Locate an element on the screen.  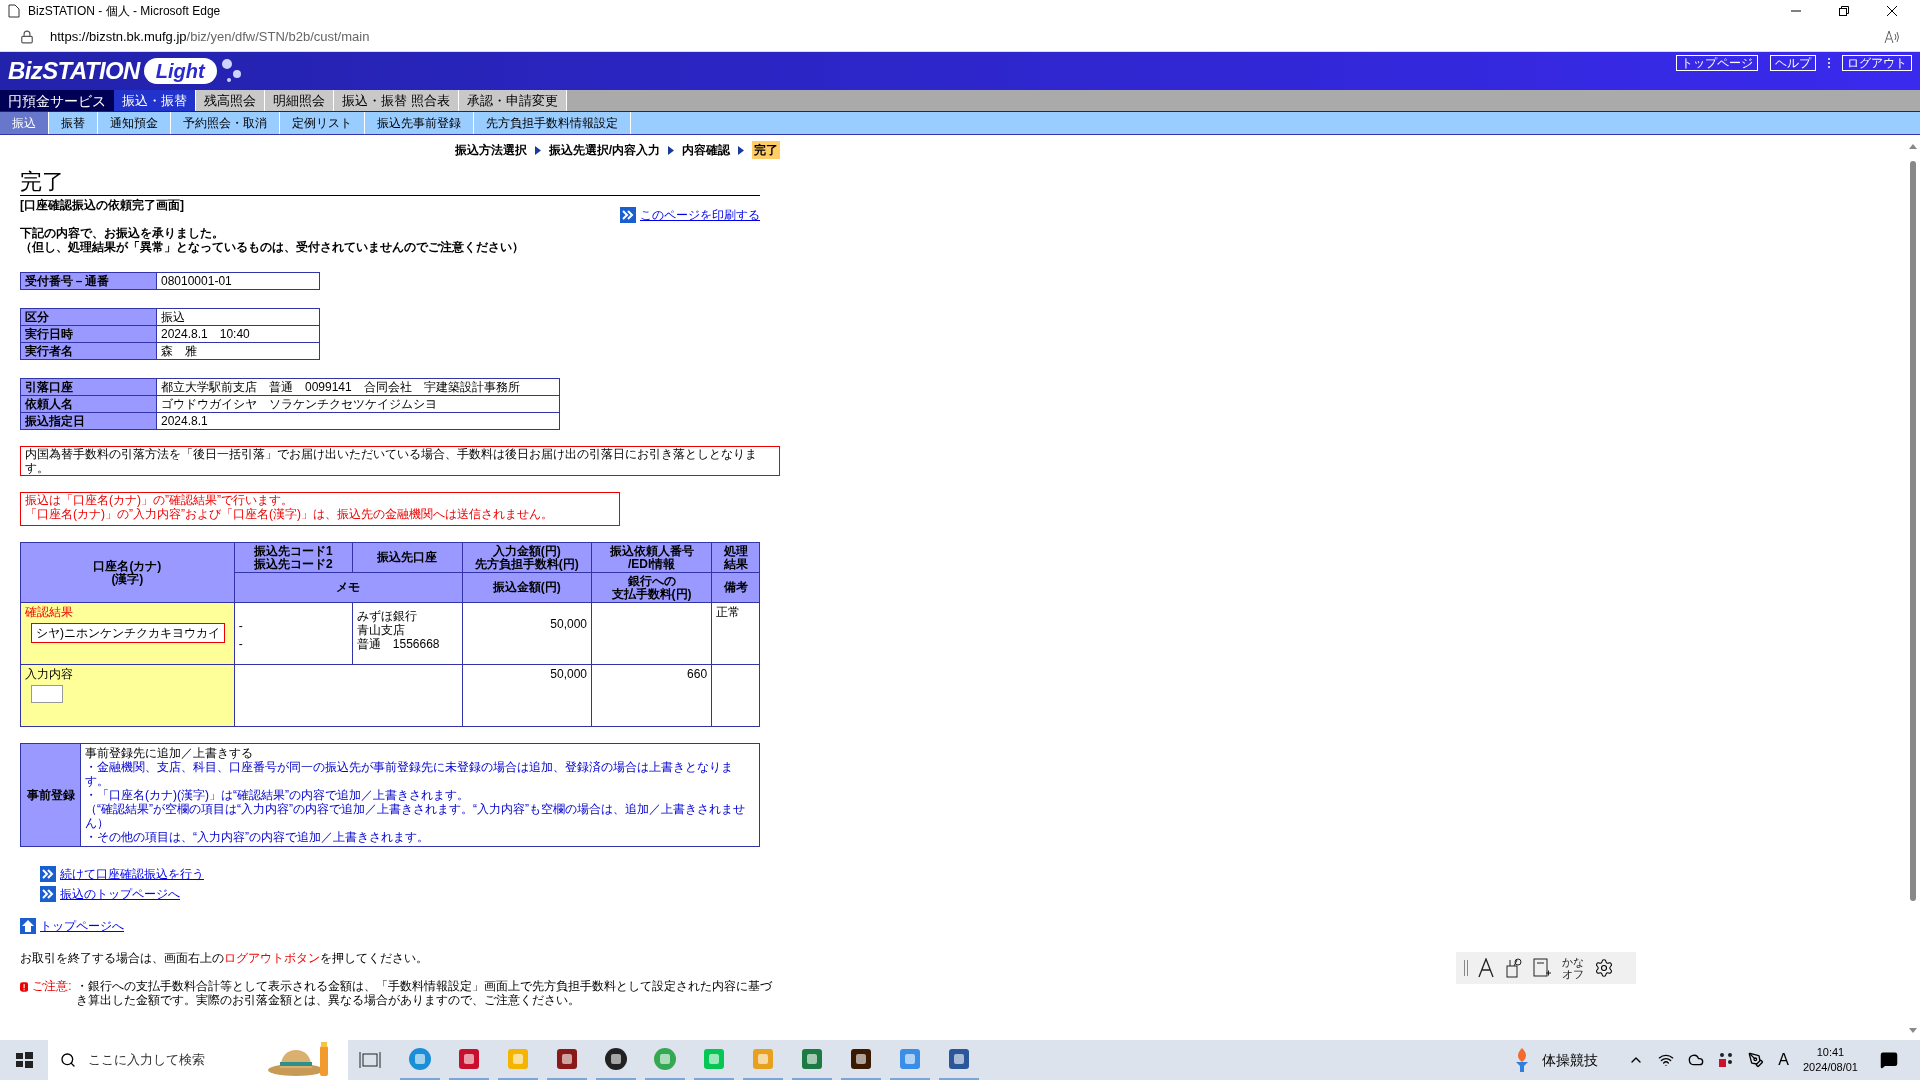
lock-icon is located at coordinates (27, 36).